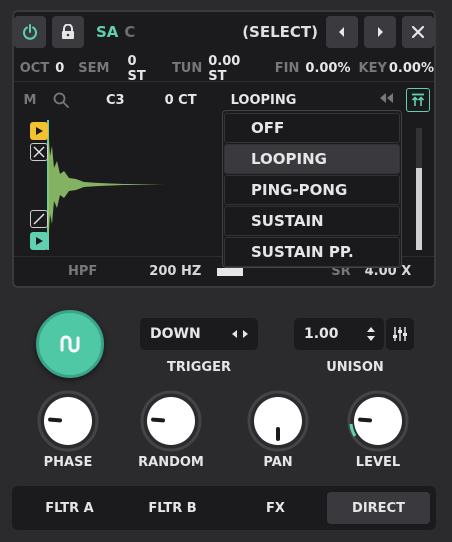  I want to click on level-knob, so click(378, 421).